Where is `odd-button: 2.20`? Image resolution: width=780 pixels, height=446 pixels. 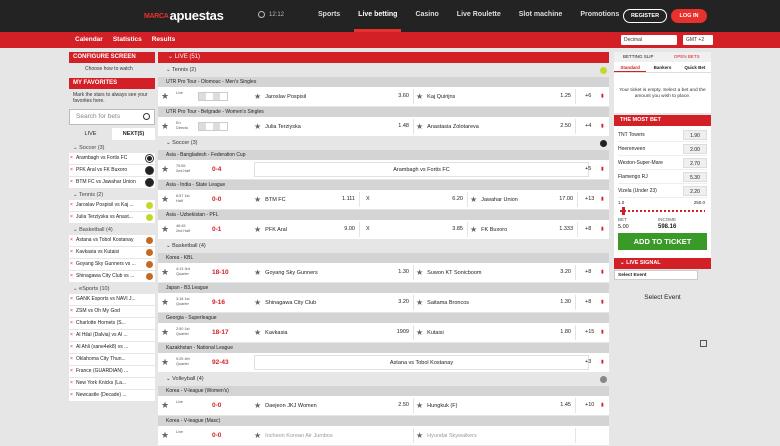
odd-button: 2.20 is located at coordinates (695, 190).